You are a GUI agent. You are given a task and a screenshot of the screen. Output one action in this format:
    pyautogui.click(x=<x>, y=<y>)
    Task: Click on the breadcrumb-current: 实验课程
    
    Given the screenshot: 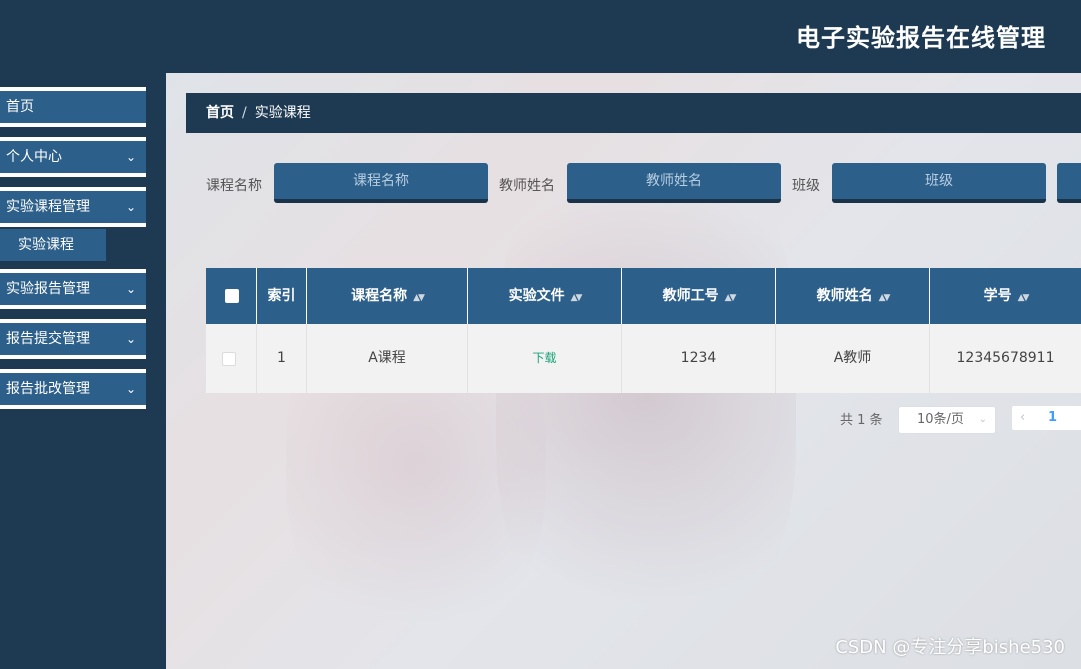 What is the action you would take?
    pyautogui.click(x=282, y=113)
    